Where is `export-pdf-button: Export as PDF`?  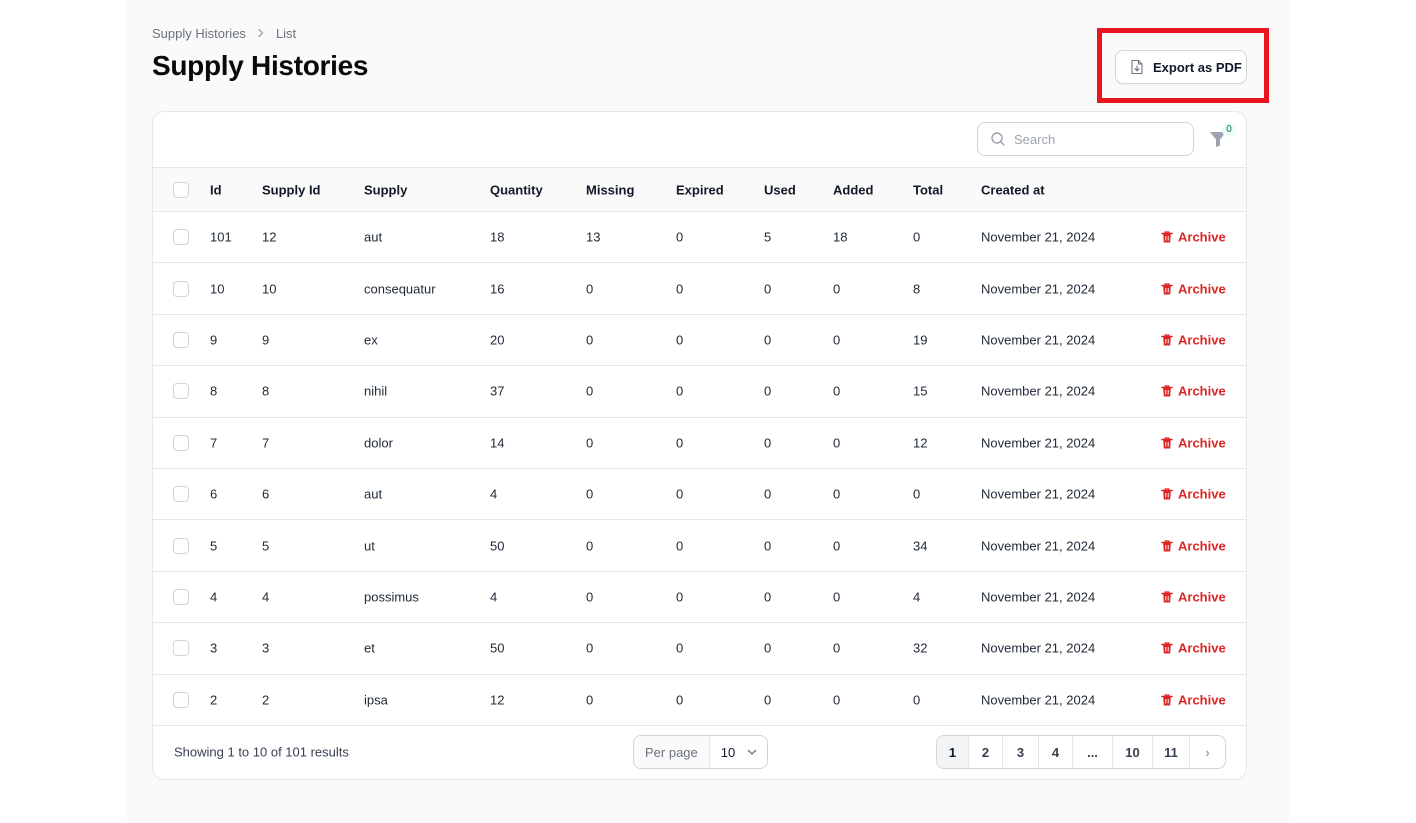 export-pdf-button: Export as PDF is located at coordinates (1181, 67).